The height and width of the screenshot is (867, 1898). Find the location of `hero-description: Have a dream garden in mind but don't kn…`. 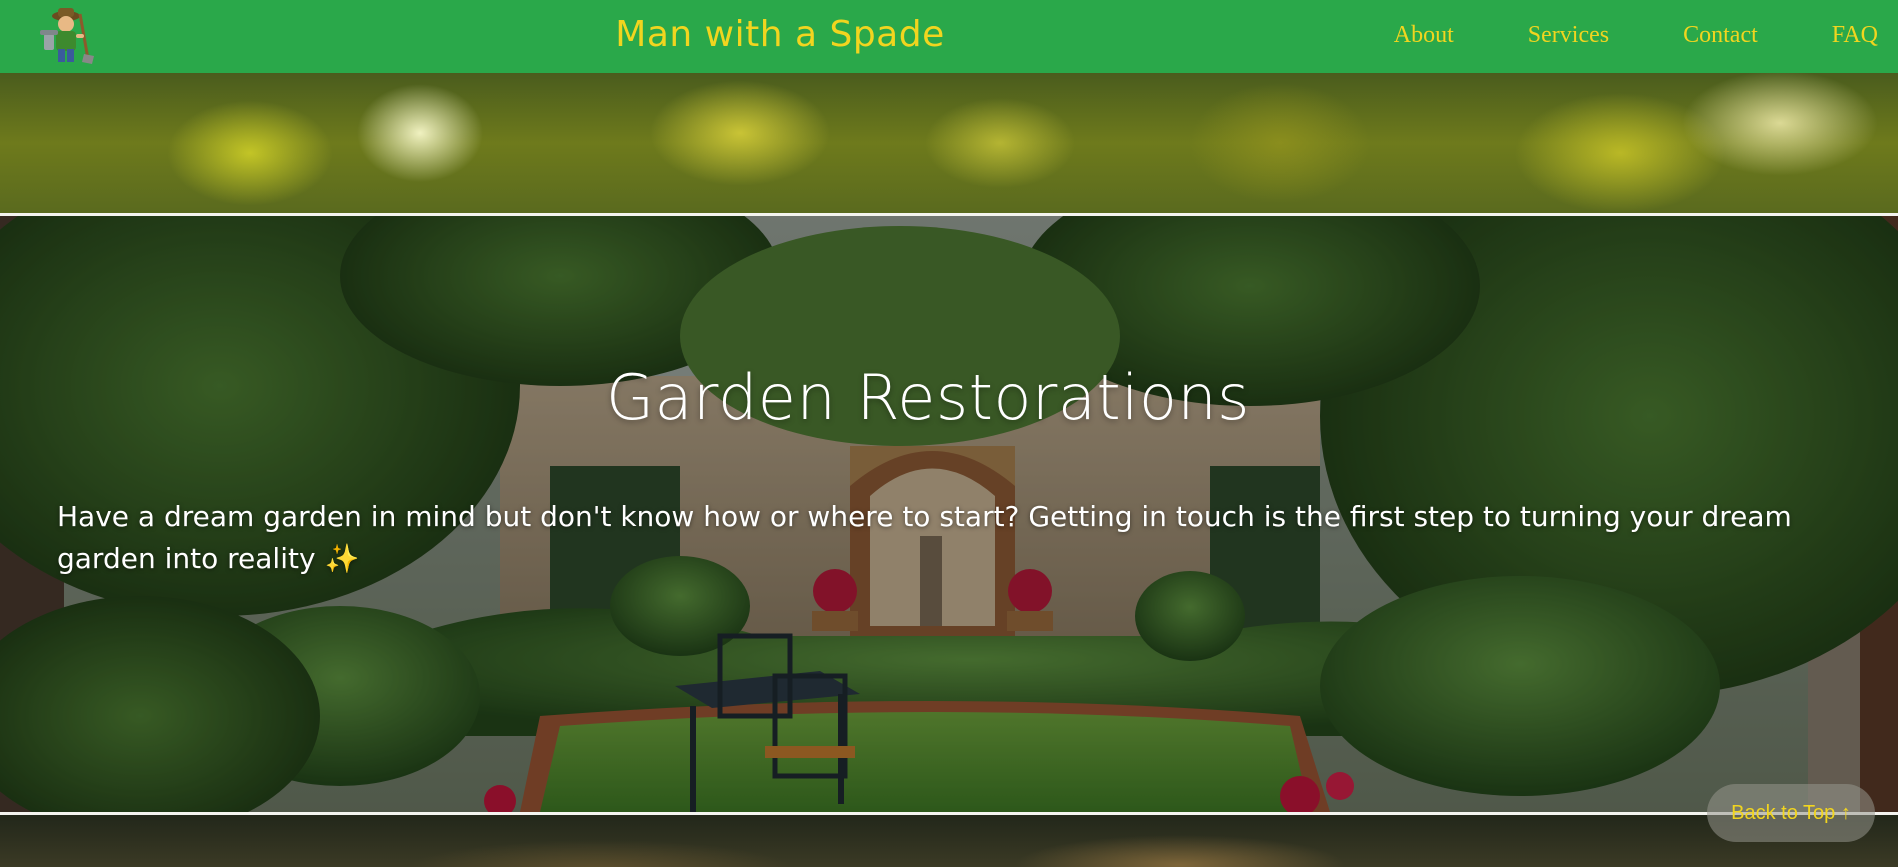

hero-description: Have a dream garden in mind but don't kn… is located at coordinates (967, 538).